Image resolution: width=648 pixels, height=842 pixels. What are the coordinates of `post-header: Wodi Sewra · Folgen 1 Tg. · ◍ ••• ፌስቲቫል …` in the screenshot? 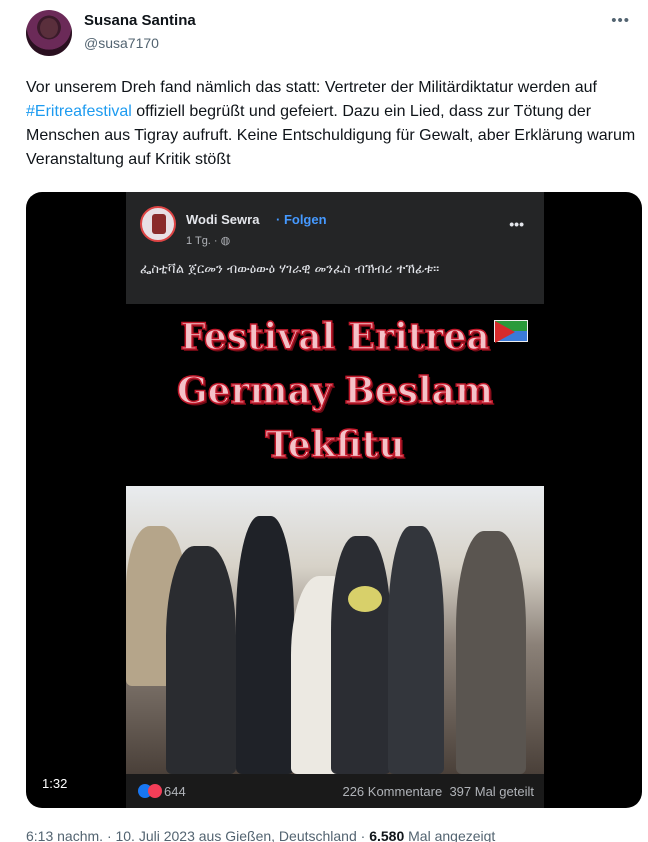 It's located at (335, 248).